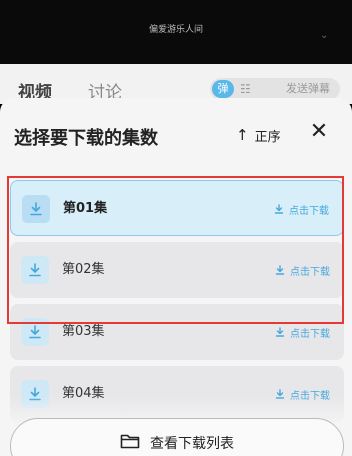  What do you see at coordinates (177, 270) in the screenshot?
I see `episode-item-02: 第02集 点击下载` at bounding box center [177, 270].